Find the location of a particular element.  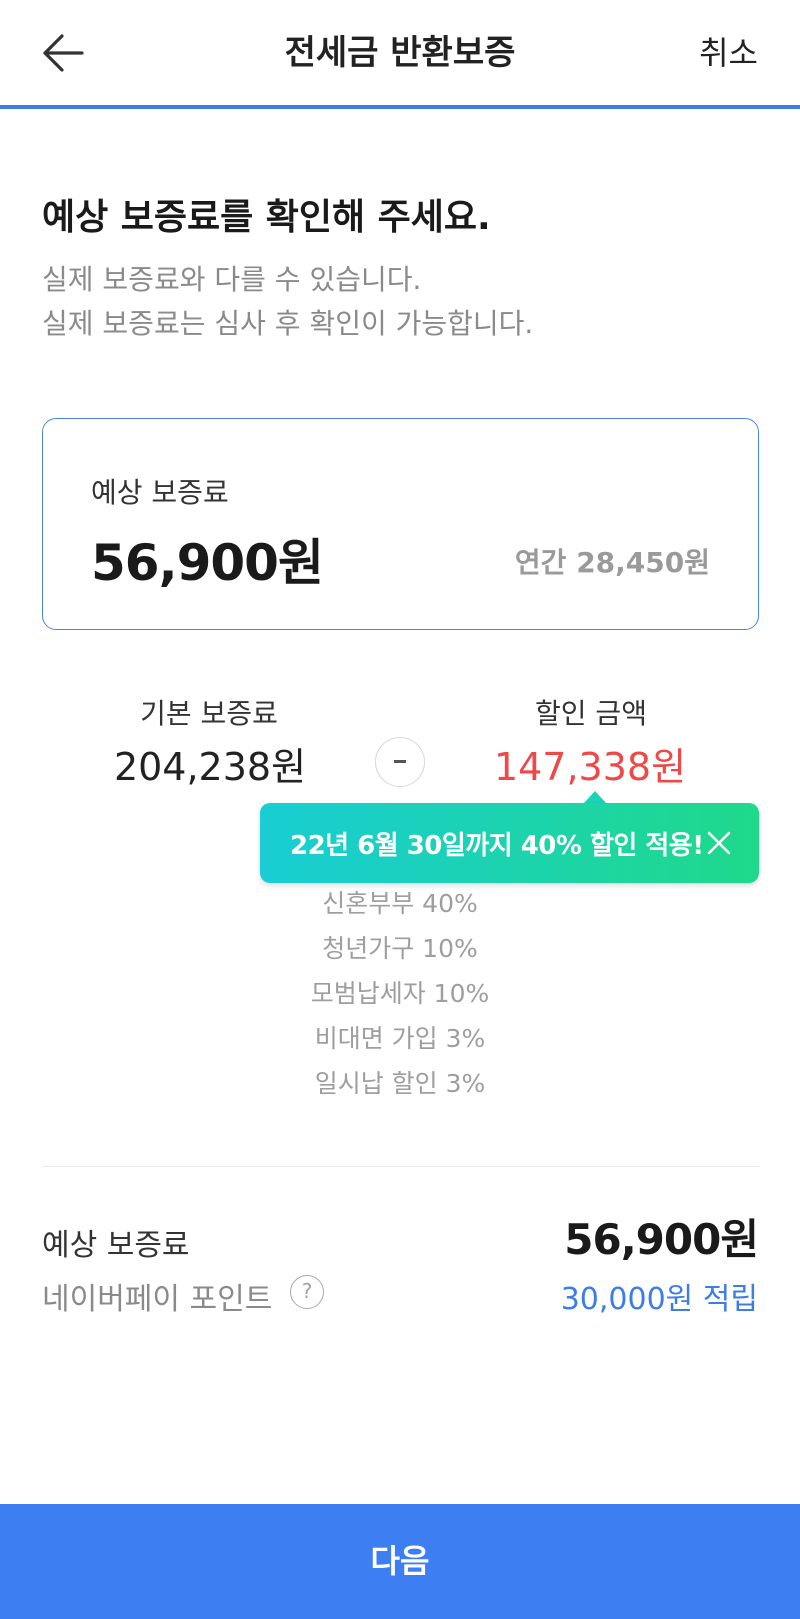

notice-line-1: 실제 보증료와 다를 수 있습니다. is located at coordinates (232, 279).